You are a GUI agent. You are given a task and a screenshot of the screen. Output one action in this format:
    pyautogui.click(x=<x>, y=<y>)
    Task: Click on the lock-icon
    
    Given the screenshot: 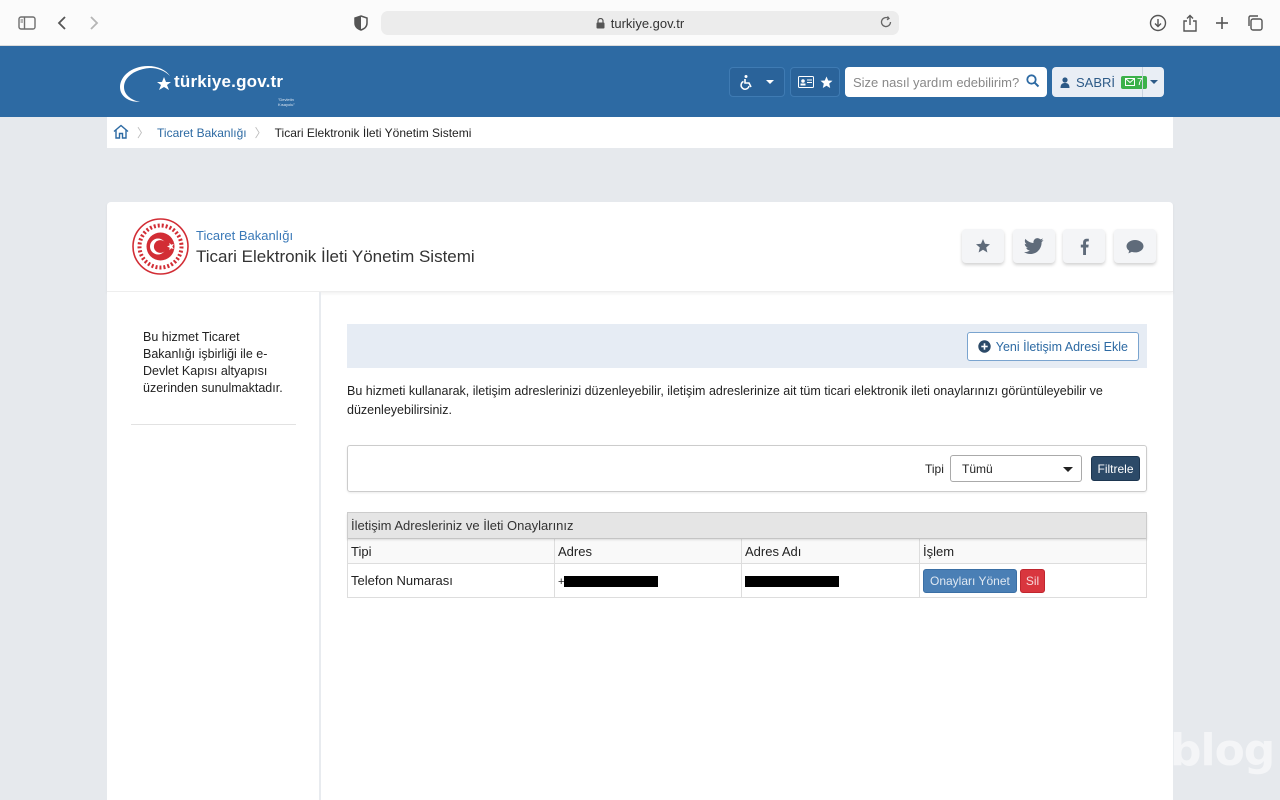 What is the action you would take?
    pyautogui.click(x=600, y=23)
    